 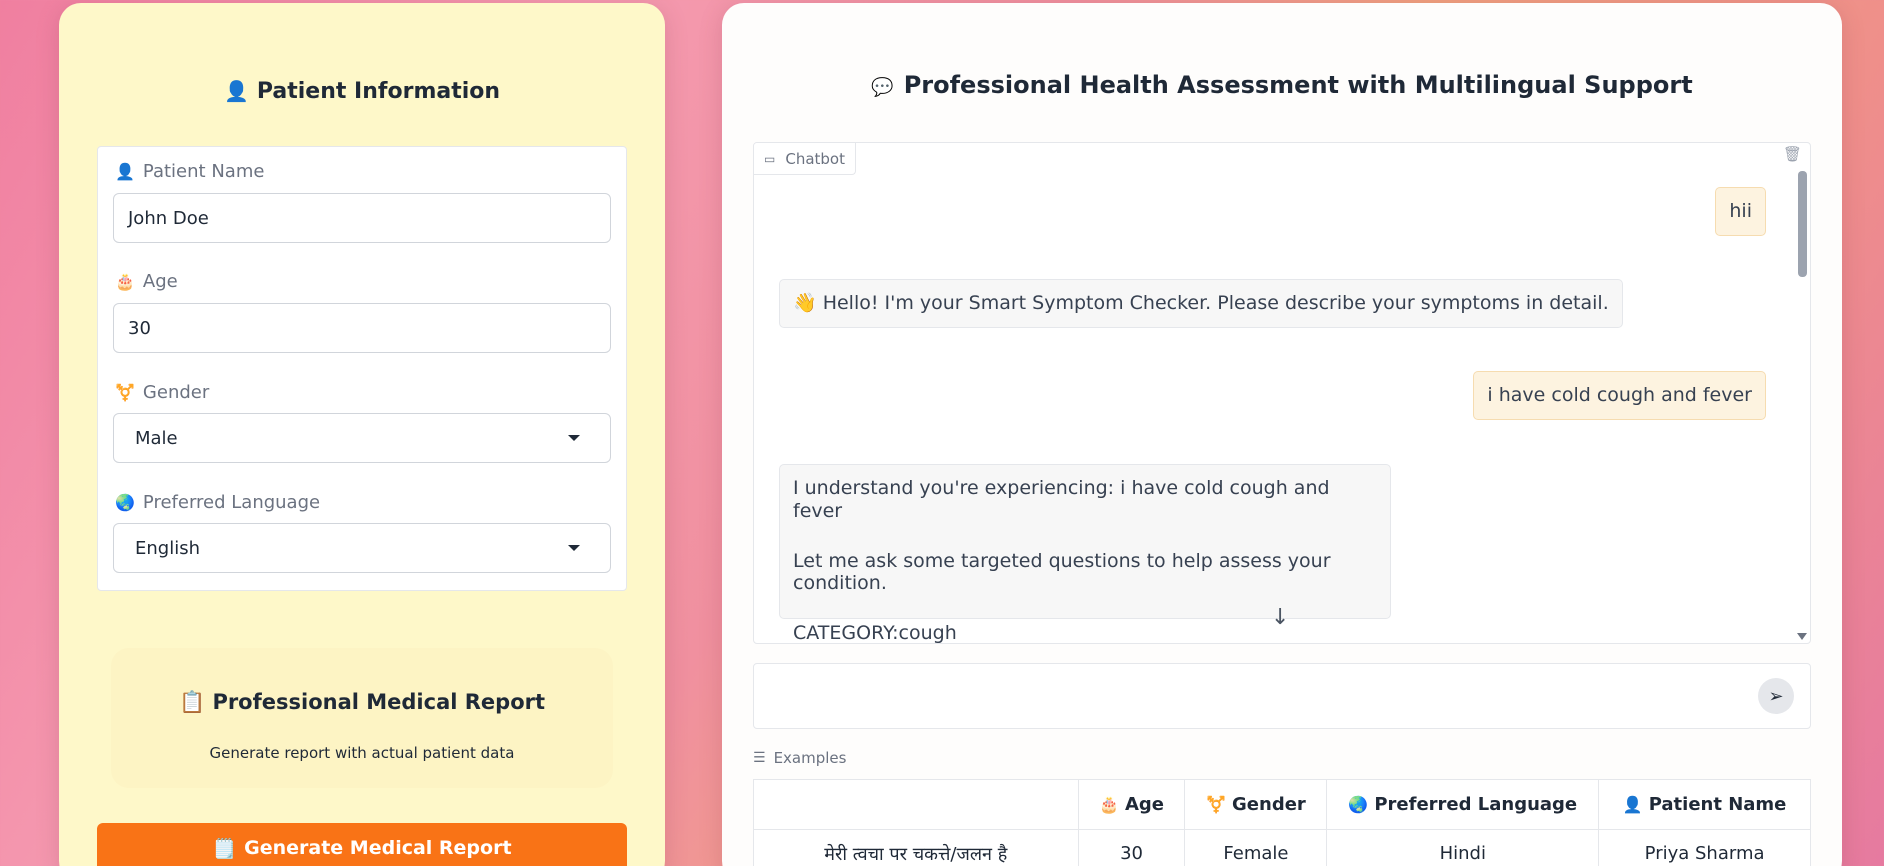 What do you see at coordinates (1619, 395) in the screenshot?
I see `chat-message-user: i have cold cough and fever` at bounding box center [1619, 395].